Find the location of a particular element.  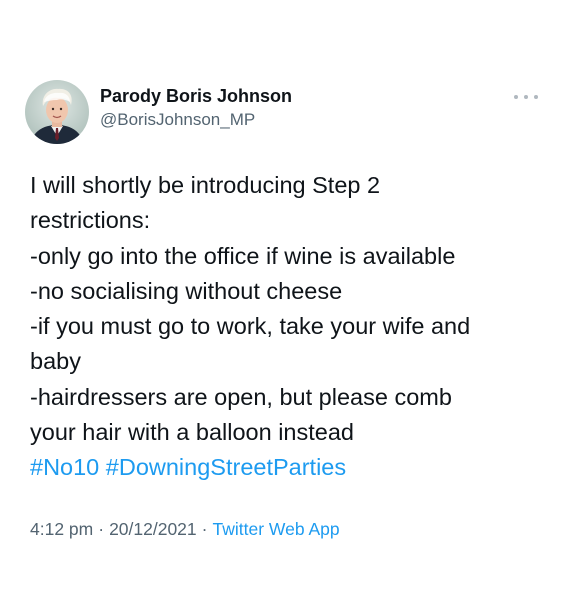

display-name: Parody Boris Johnson is located at coordinates (196, 96).